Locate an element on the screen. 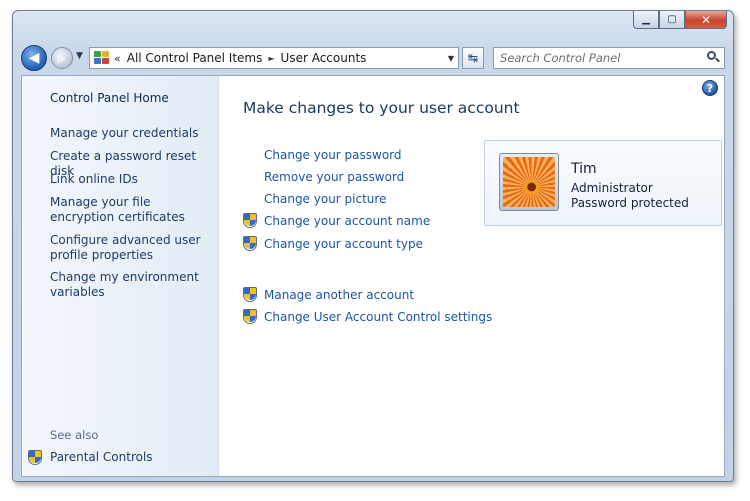 This screenshot has height=501, width=750. refresh-button: ↹ is located at coordinates (473, 58).